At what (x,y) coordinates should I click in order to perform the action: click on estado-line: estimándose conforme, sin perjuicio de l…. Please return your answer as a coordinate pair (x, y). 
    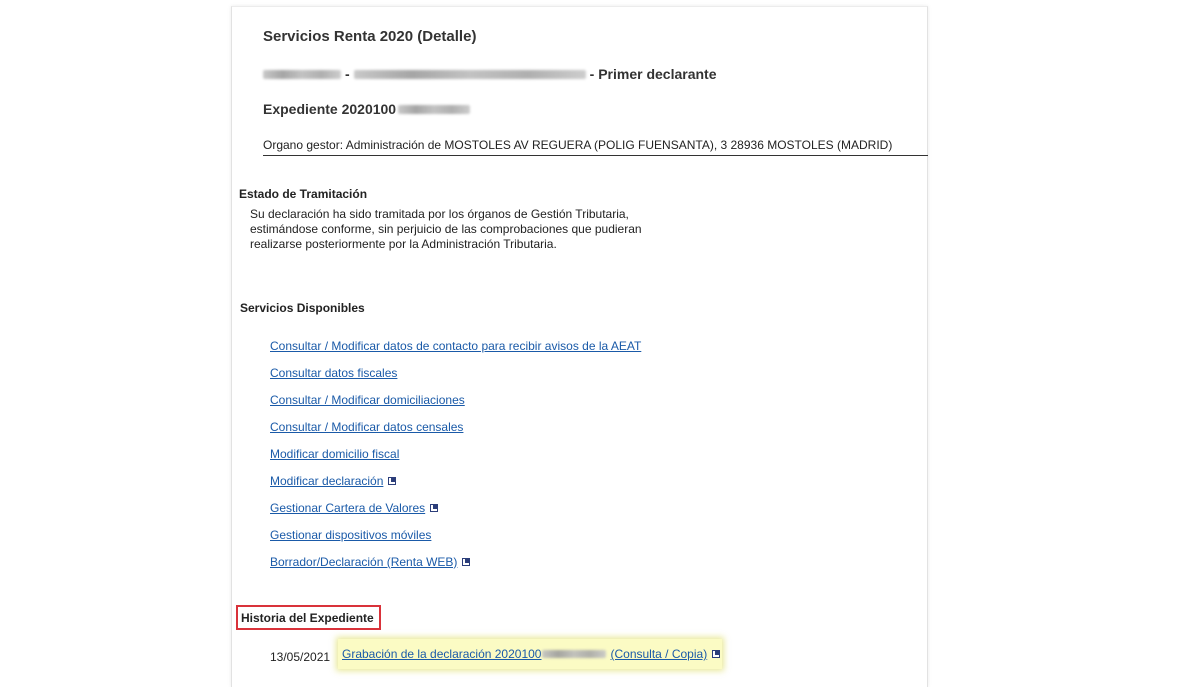
    Looking at the image, I should click on (446, 229).